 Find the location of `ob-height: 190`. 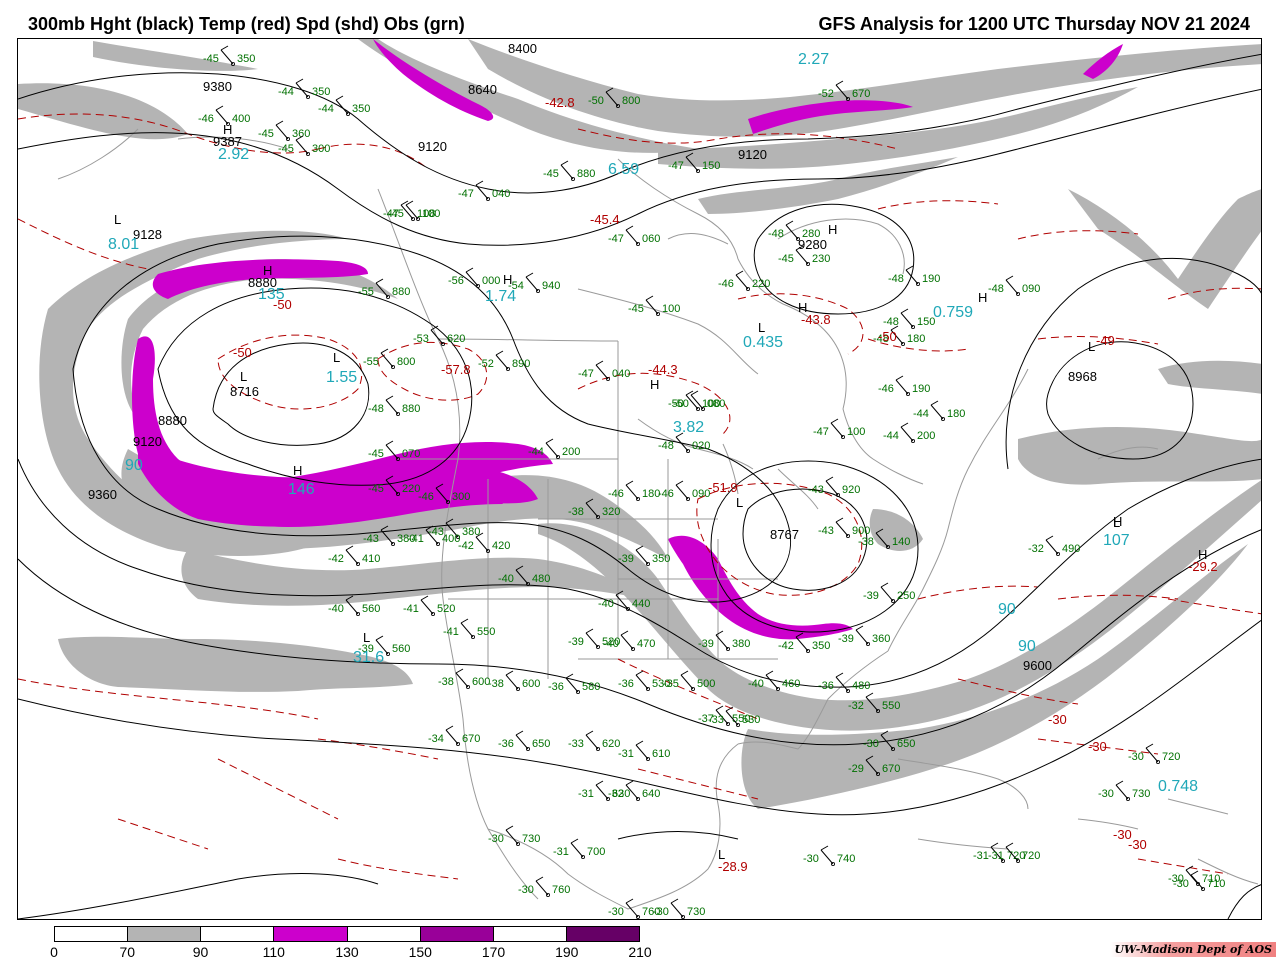

ob-height: 190 is located at coordinates (931, 279).